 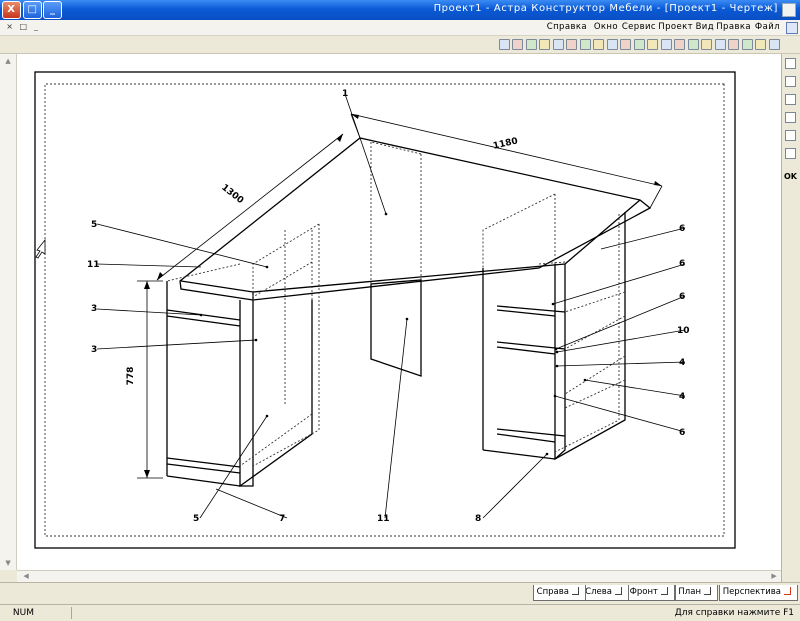 I want to click on tool-arrow-icon, so click(x=790, y=63).